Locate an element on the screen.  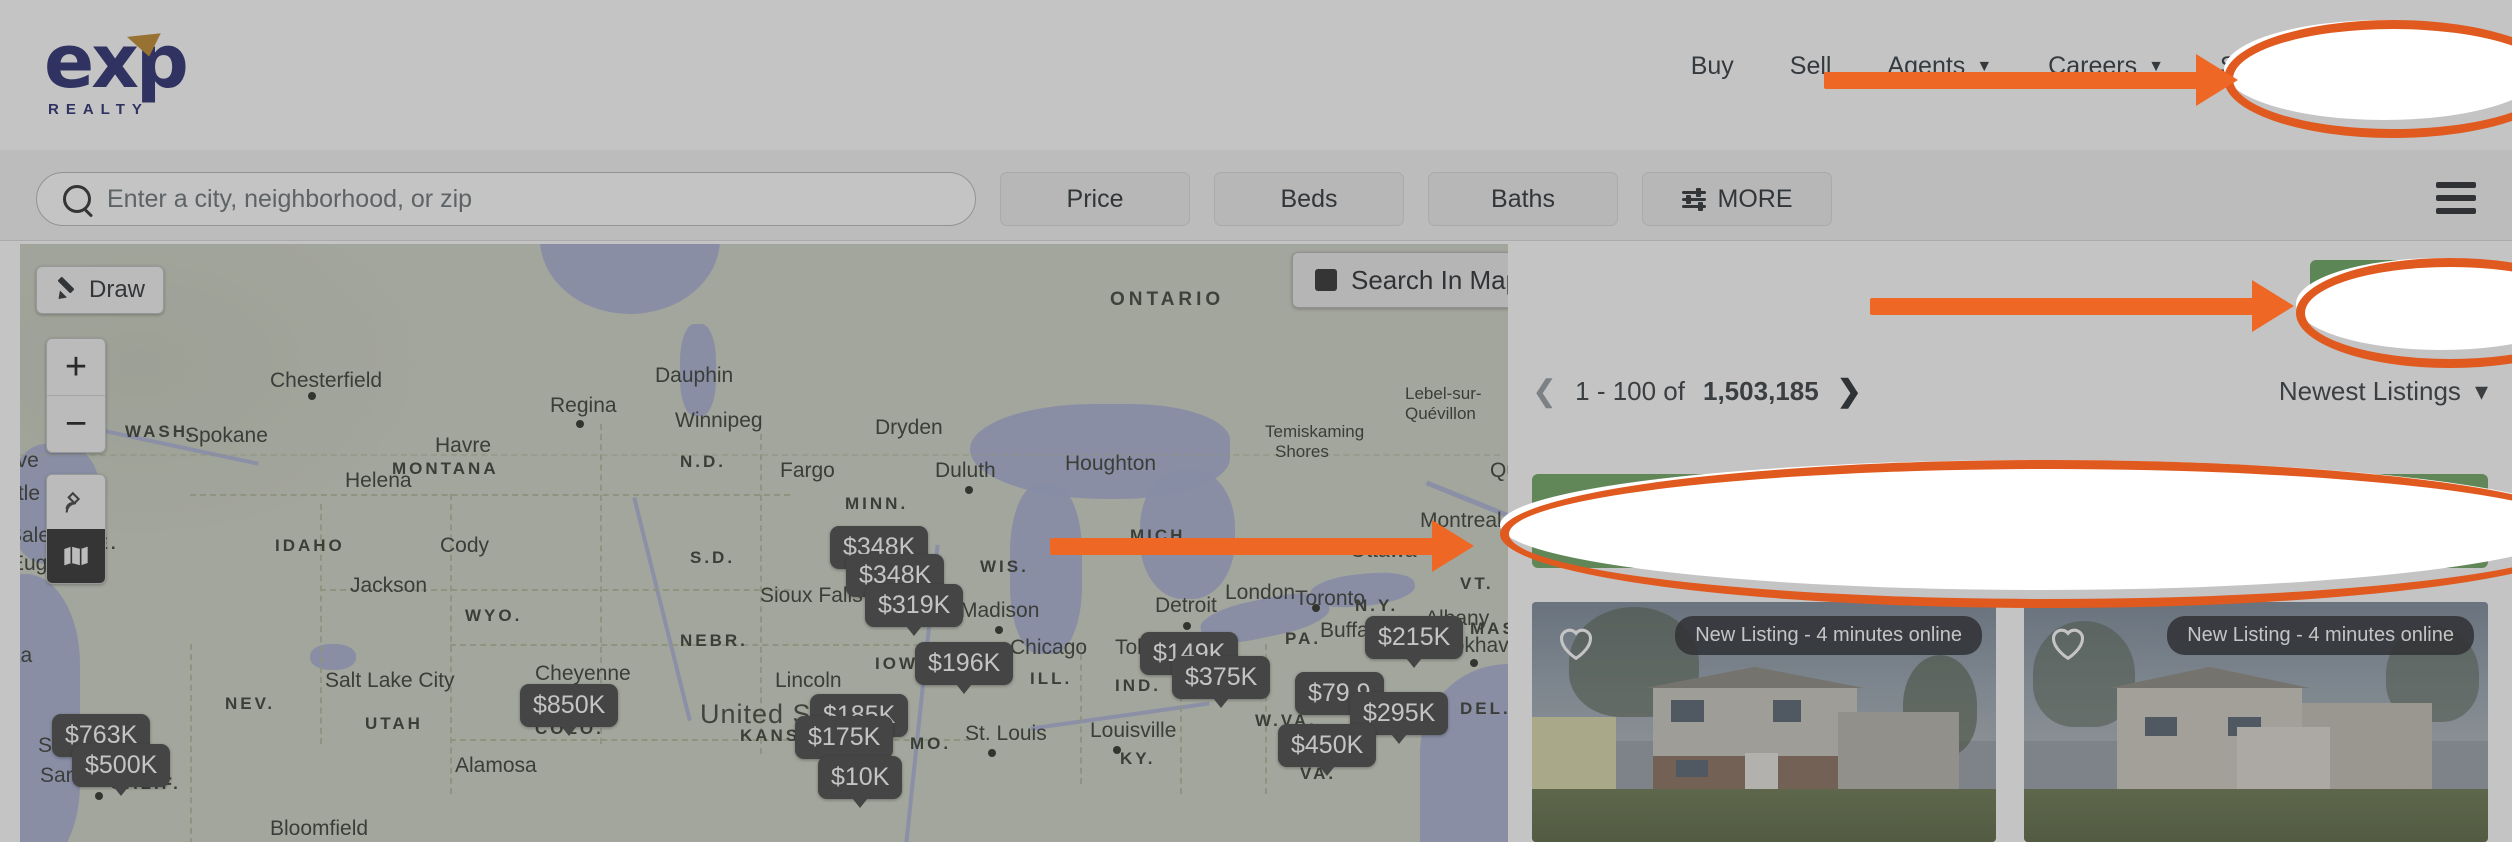
filter-beds-button: Beds is located at coordinates (1309, 199).